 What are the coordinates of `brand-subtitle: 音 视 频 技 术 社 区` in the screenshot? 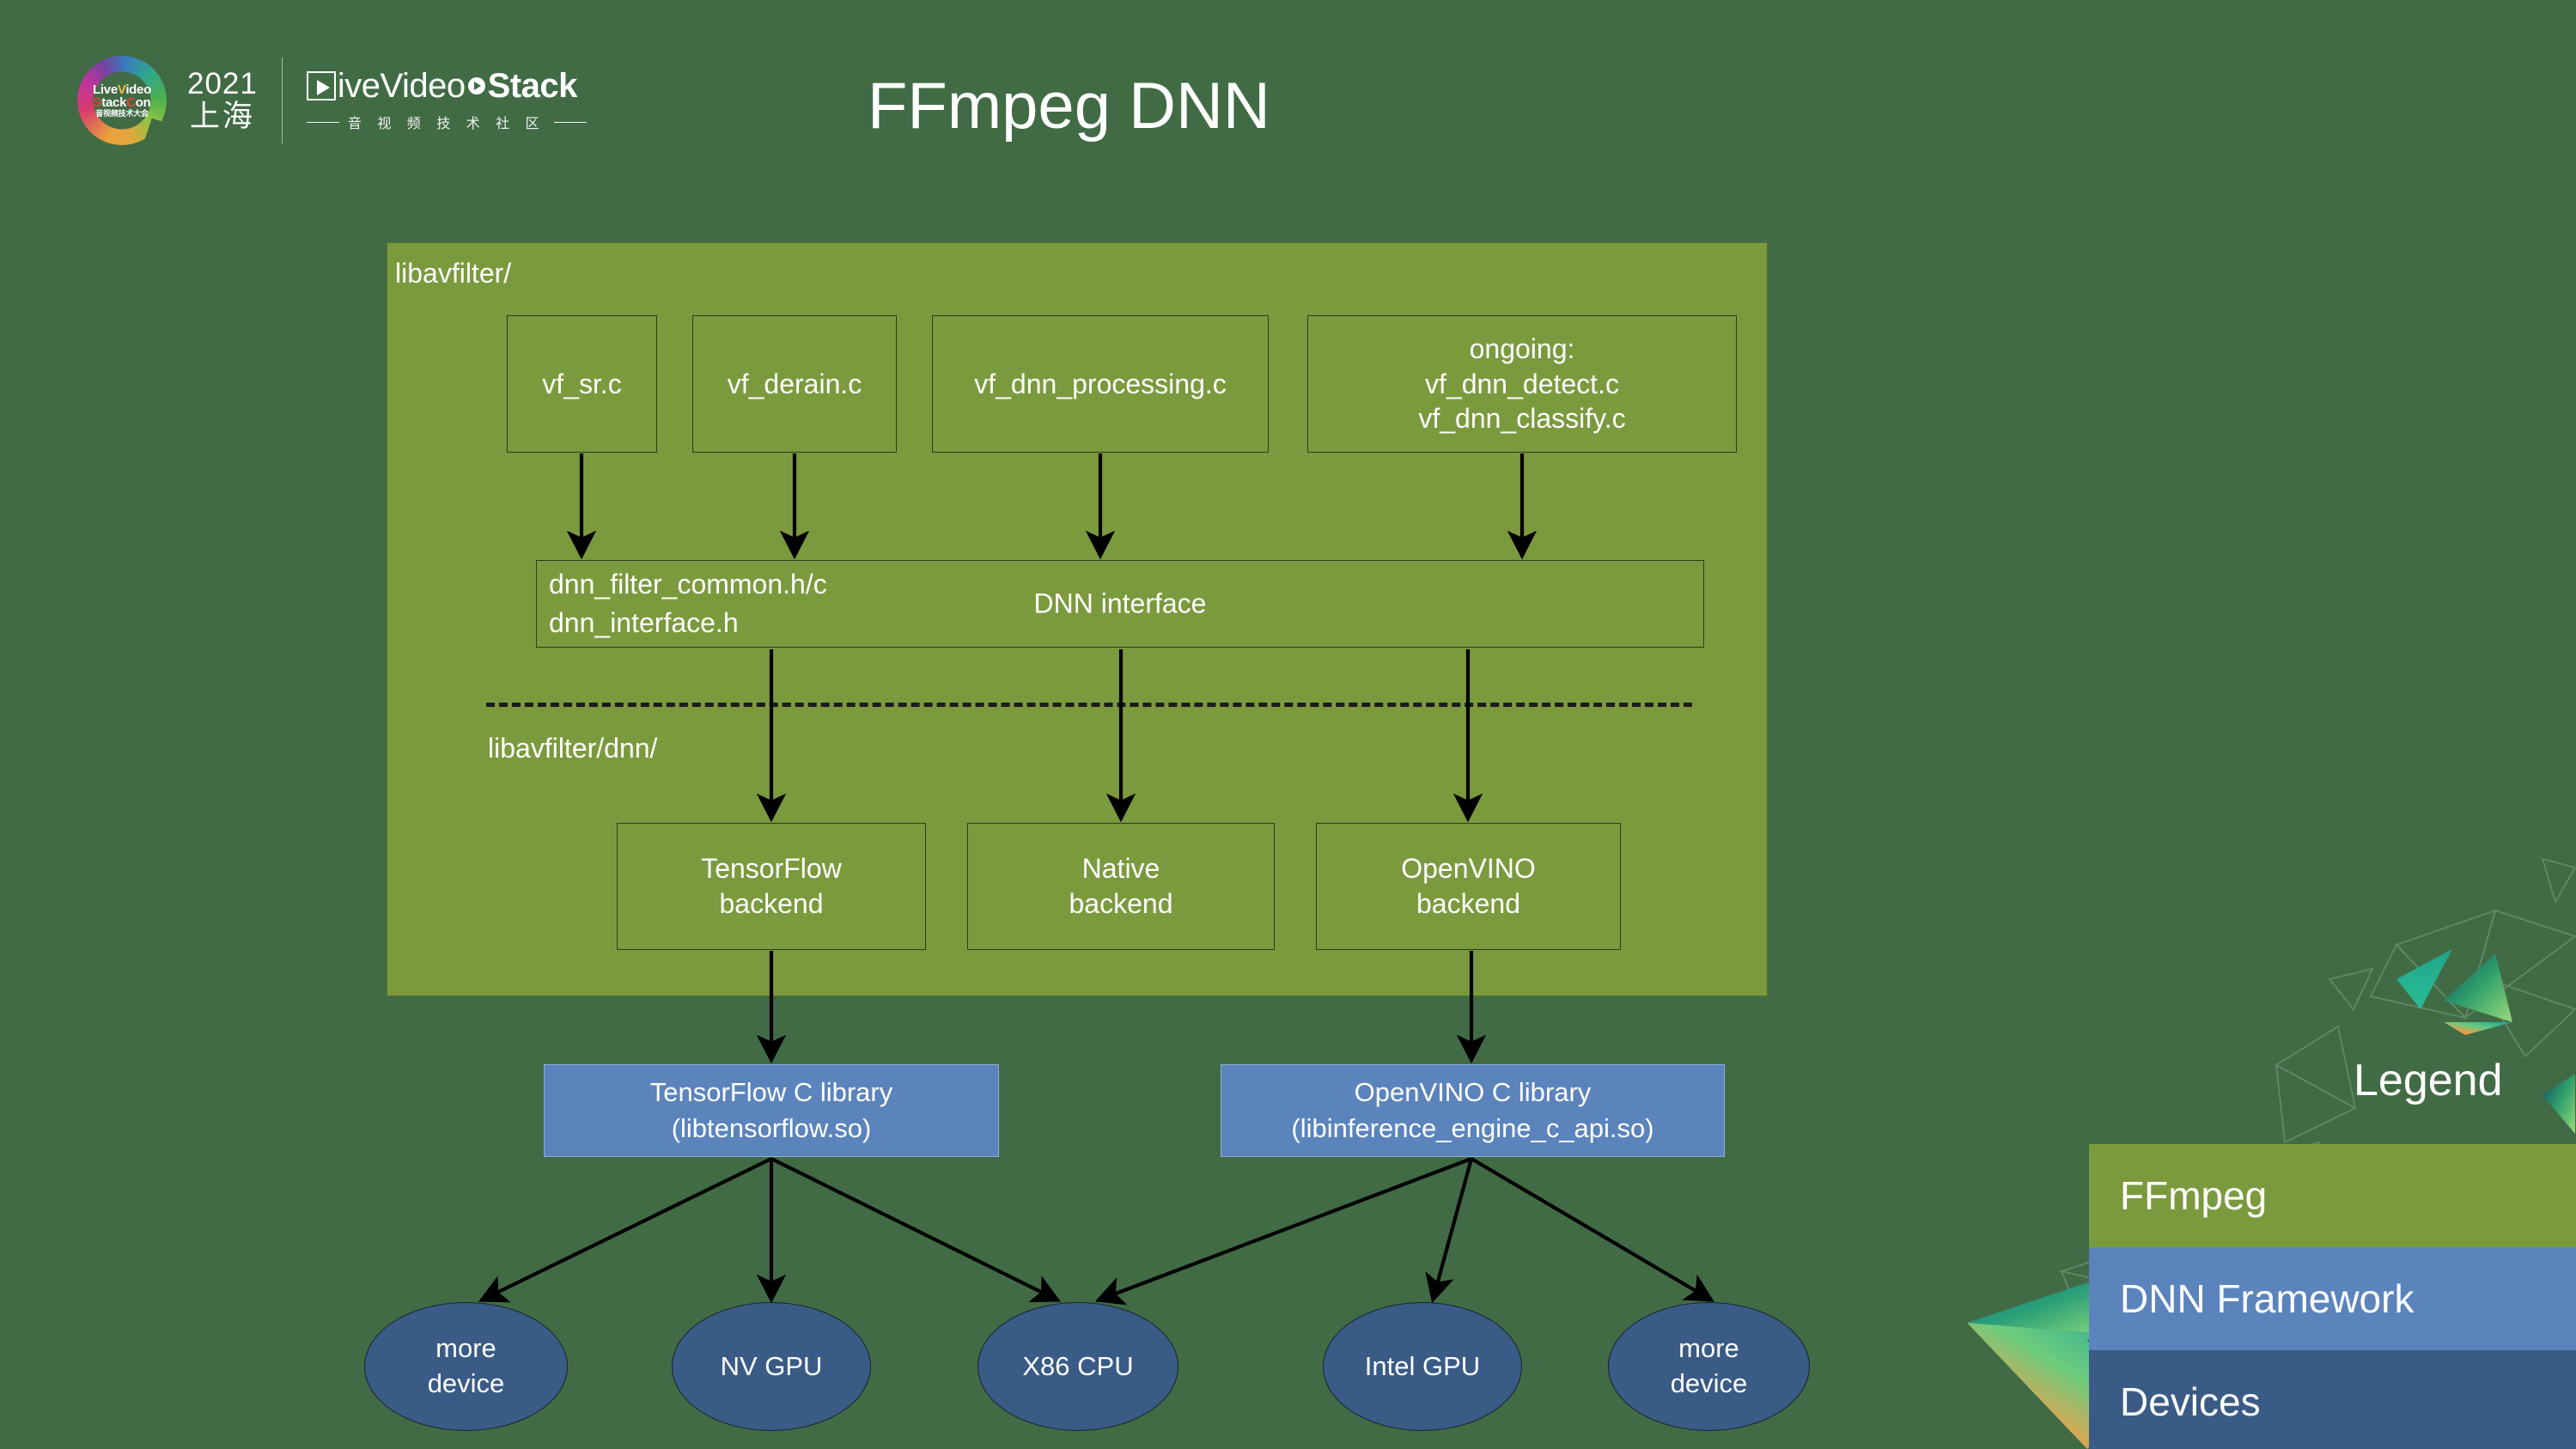 It's located at (446, 124).